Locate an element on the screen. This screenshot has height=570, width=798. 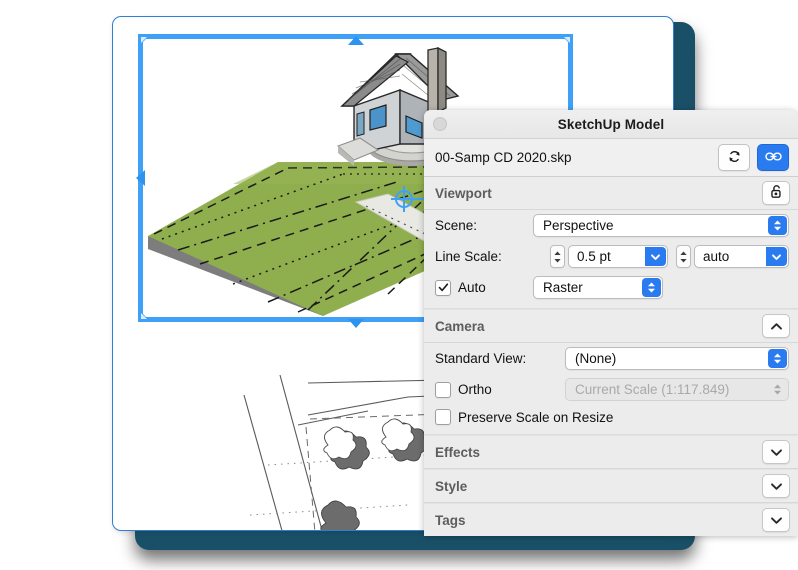
standard-view-value: (None) is located at coordinates (596, 358).